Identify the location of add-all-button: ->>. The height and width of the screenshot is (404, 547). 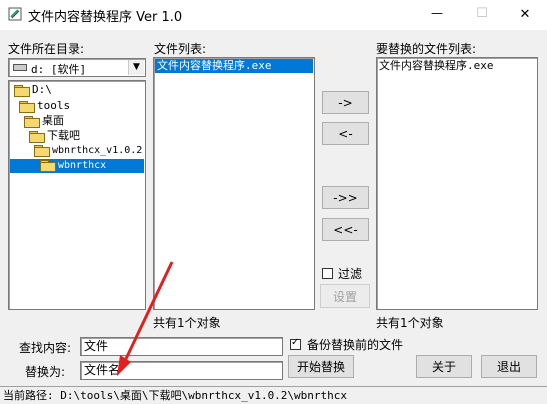
(345, 197).